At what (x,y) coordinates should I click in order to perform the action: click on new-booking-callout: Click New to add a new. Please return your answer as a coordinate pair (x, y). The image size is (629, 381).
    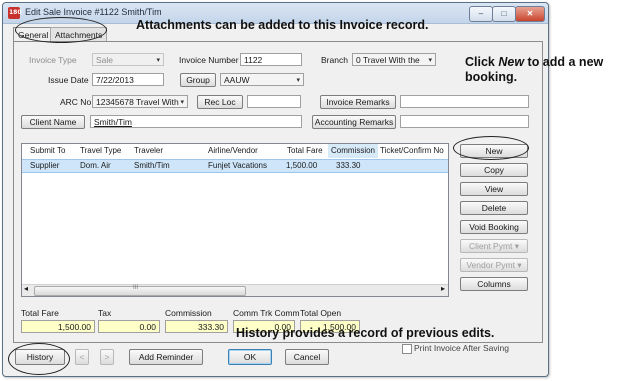
    Looking at the image, I should click on (534, 62).